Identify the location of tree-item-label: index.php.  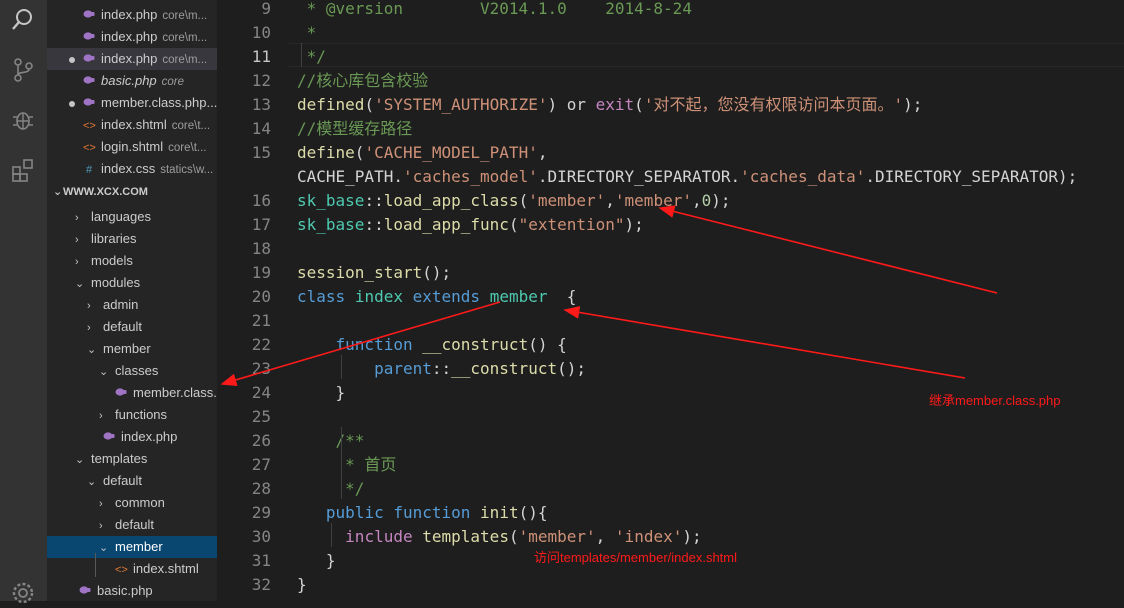
(149, 436).